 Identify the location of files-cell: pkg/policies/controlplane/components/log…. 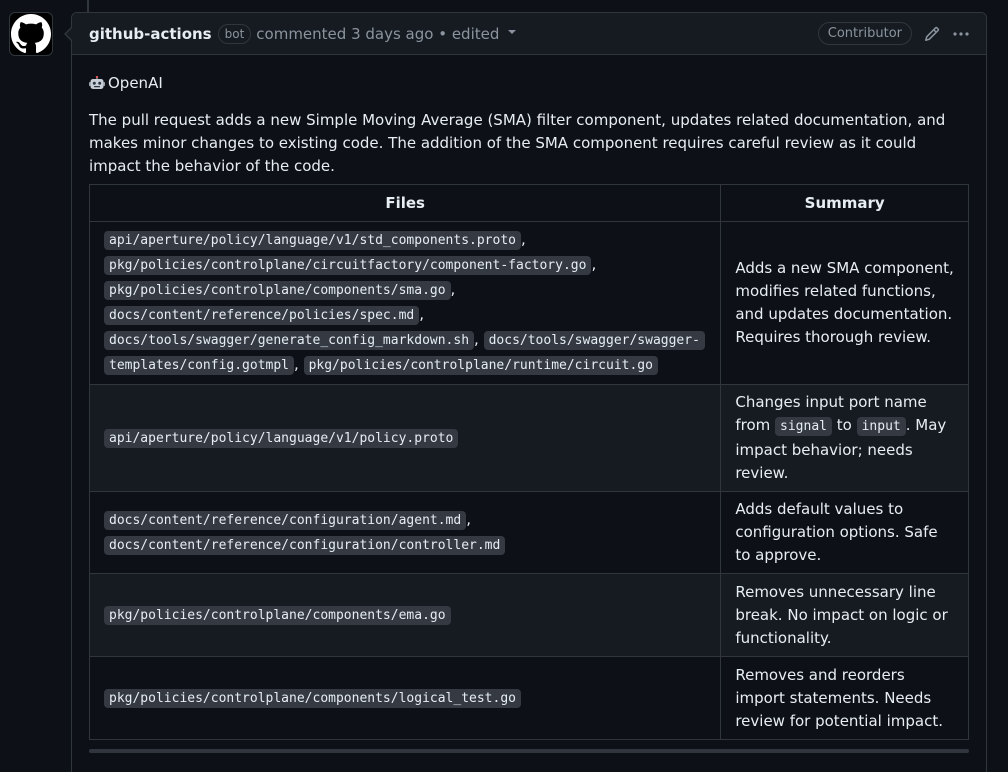
(405, 698).